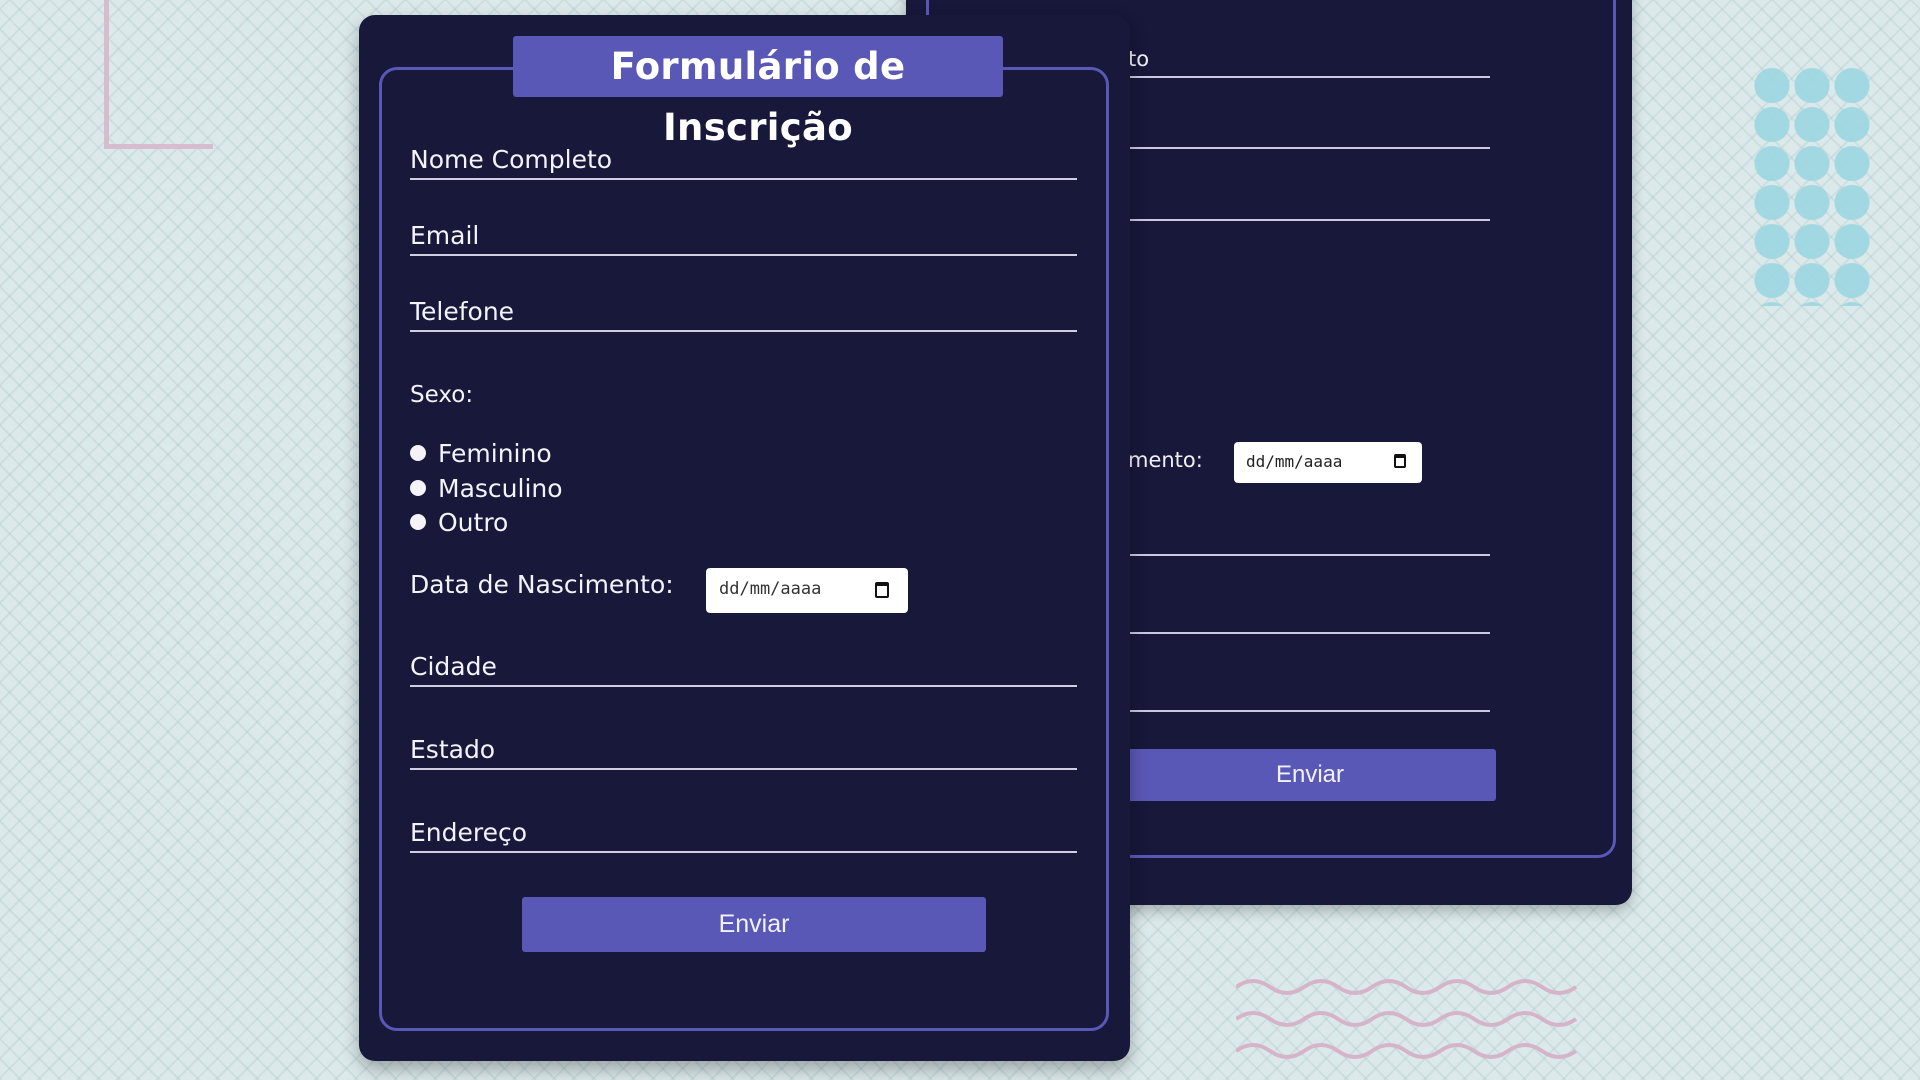 This screenshot has width=1920, height=1080. Describe the element at coordinates (743, 162) in the screenshot. I see `full-name-field: Nome Completo` at that location.